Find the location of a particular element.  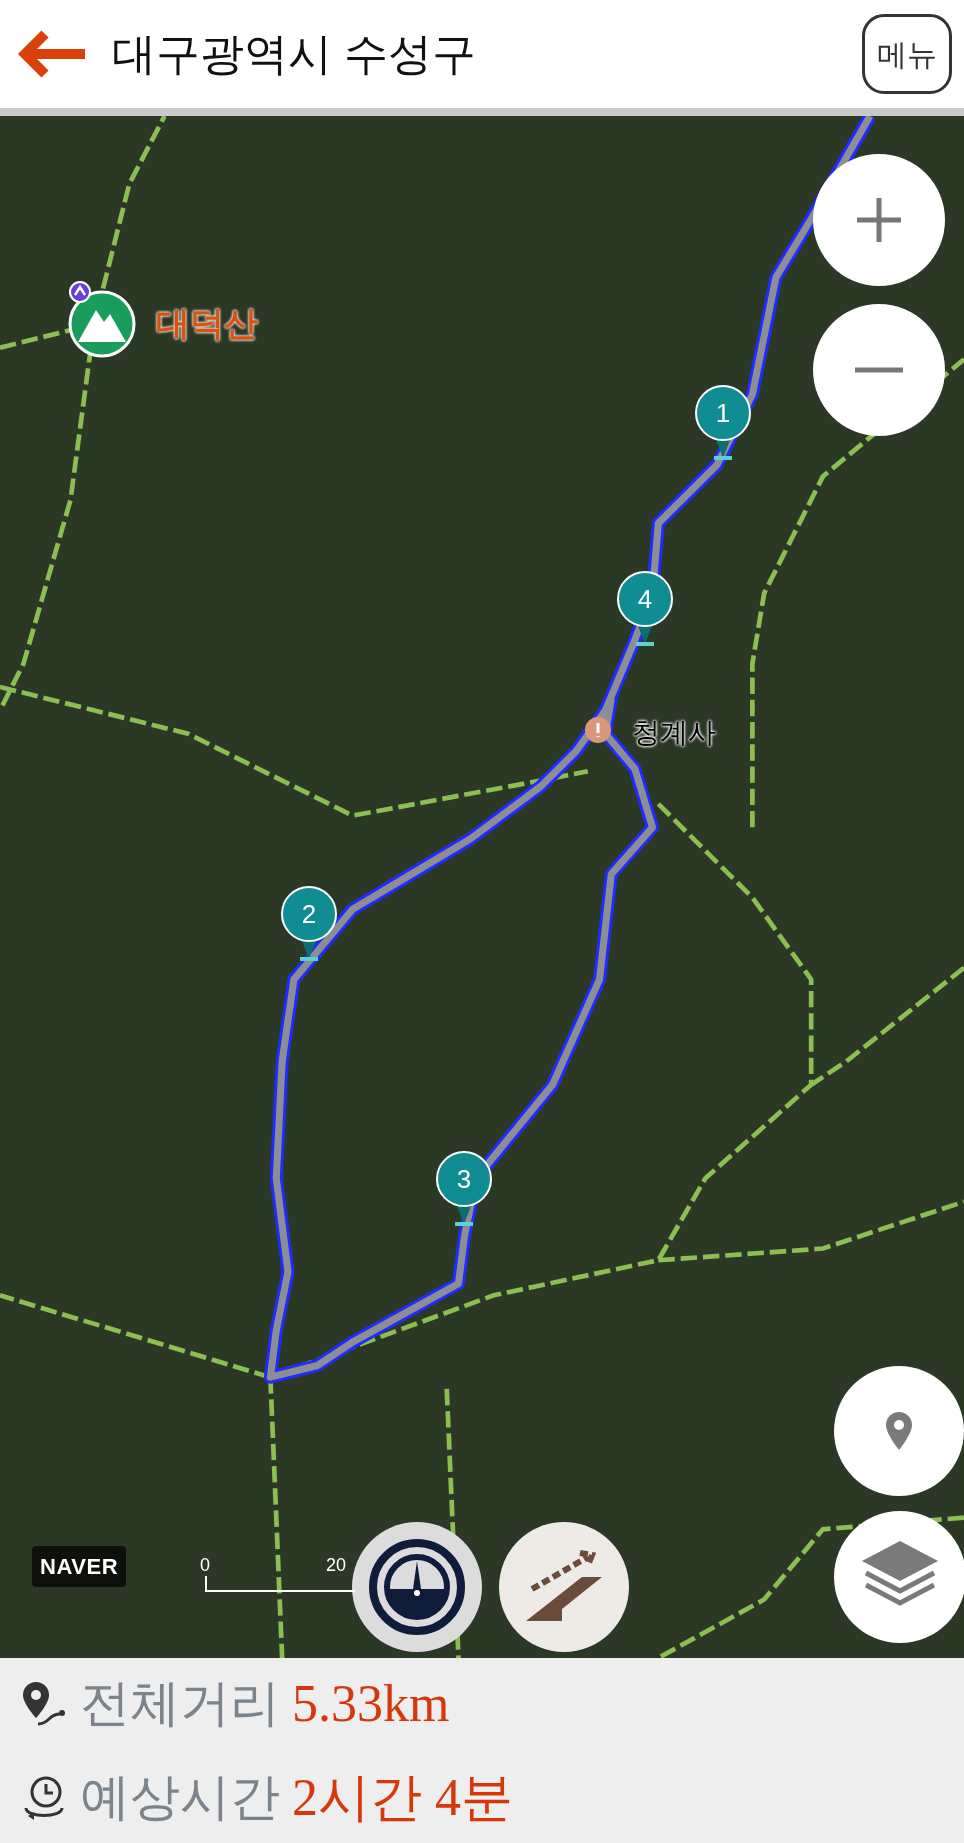

place-label: 대덕산 is located at coordinates (207, 323).